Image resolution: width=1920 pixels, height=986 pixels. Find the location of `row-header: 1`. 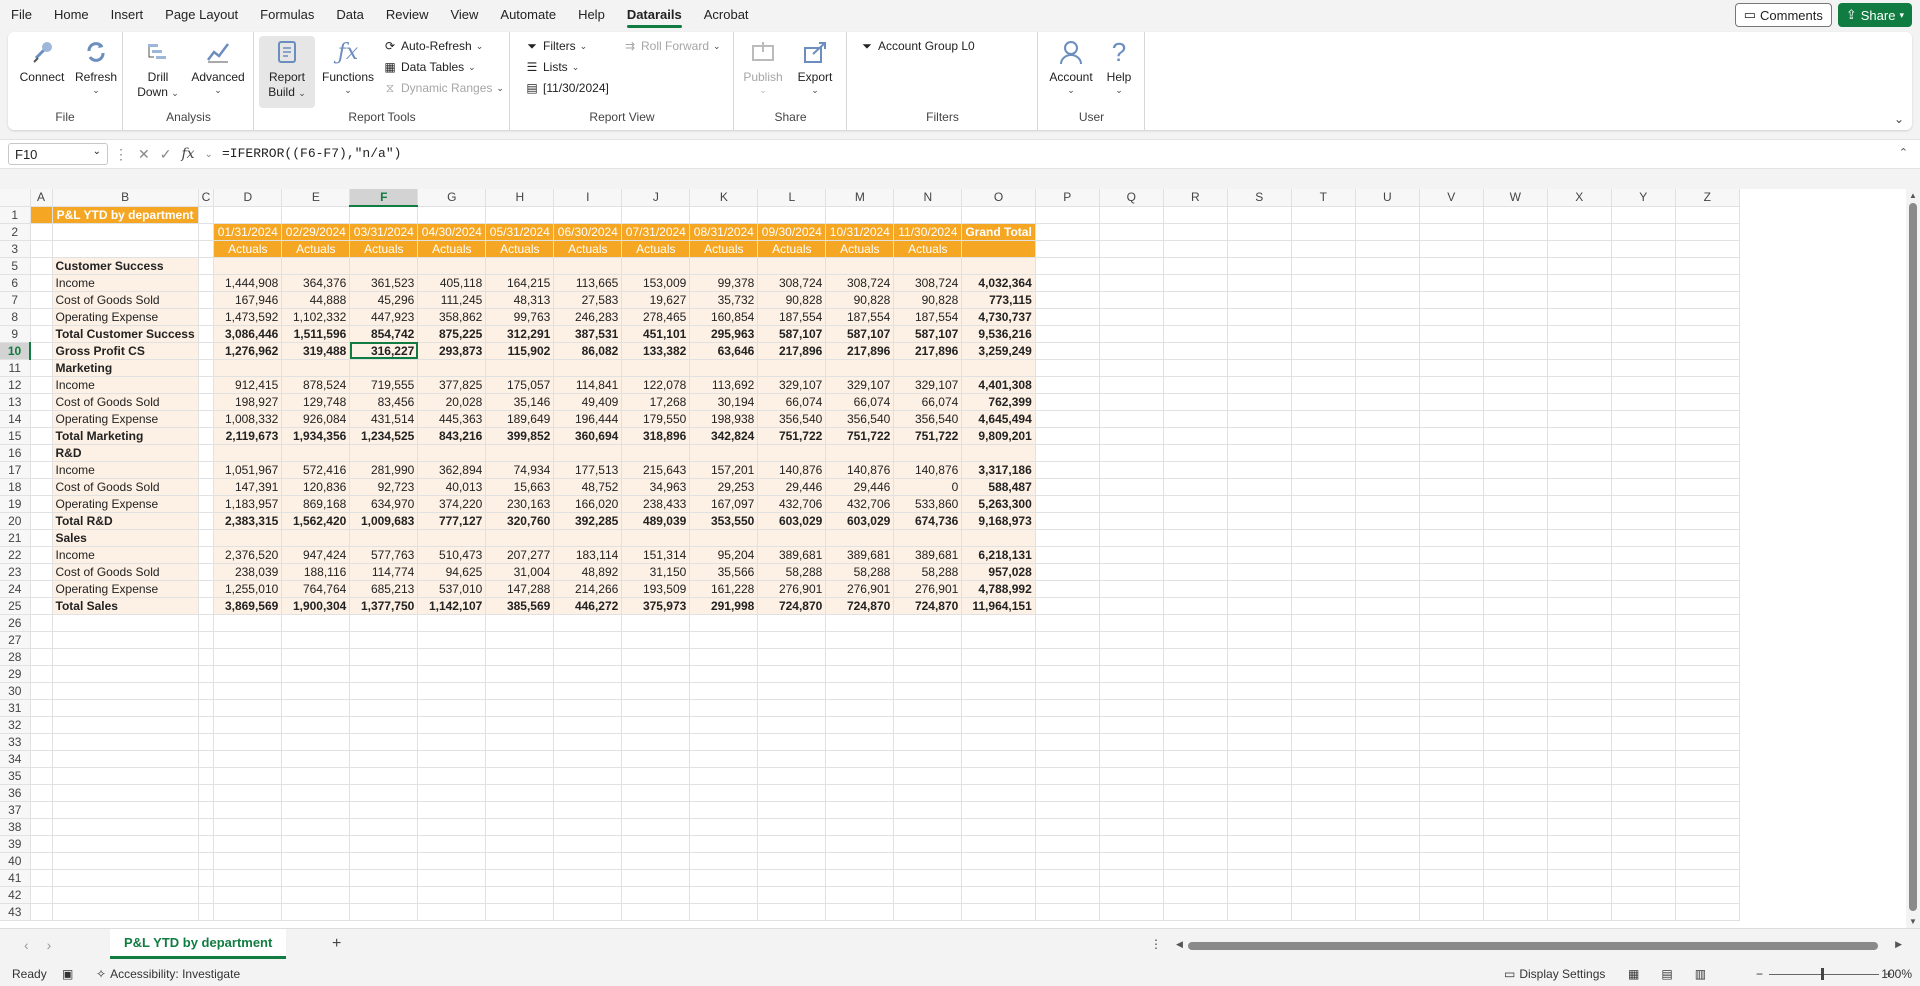

row-header: 1 is located at coordinates (15, 215).